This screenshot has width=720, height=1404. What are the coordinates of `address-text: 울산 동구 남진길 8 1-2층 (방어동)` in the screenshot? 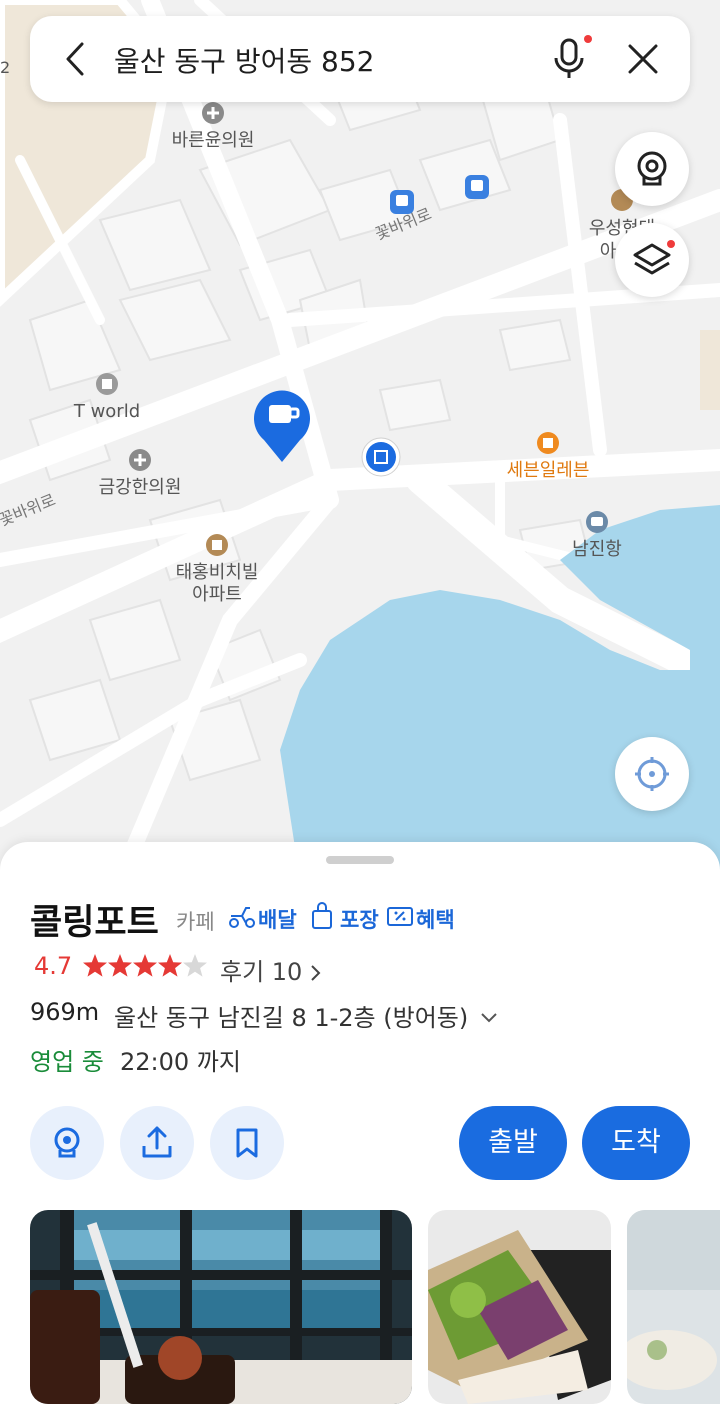 It's located at (291, 1018).